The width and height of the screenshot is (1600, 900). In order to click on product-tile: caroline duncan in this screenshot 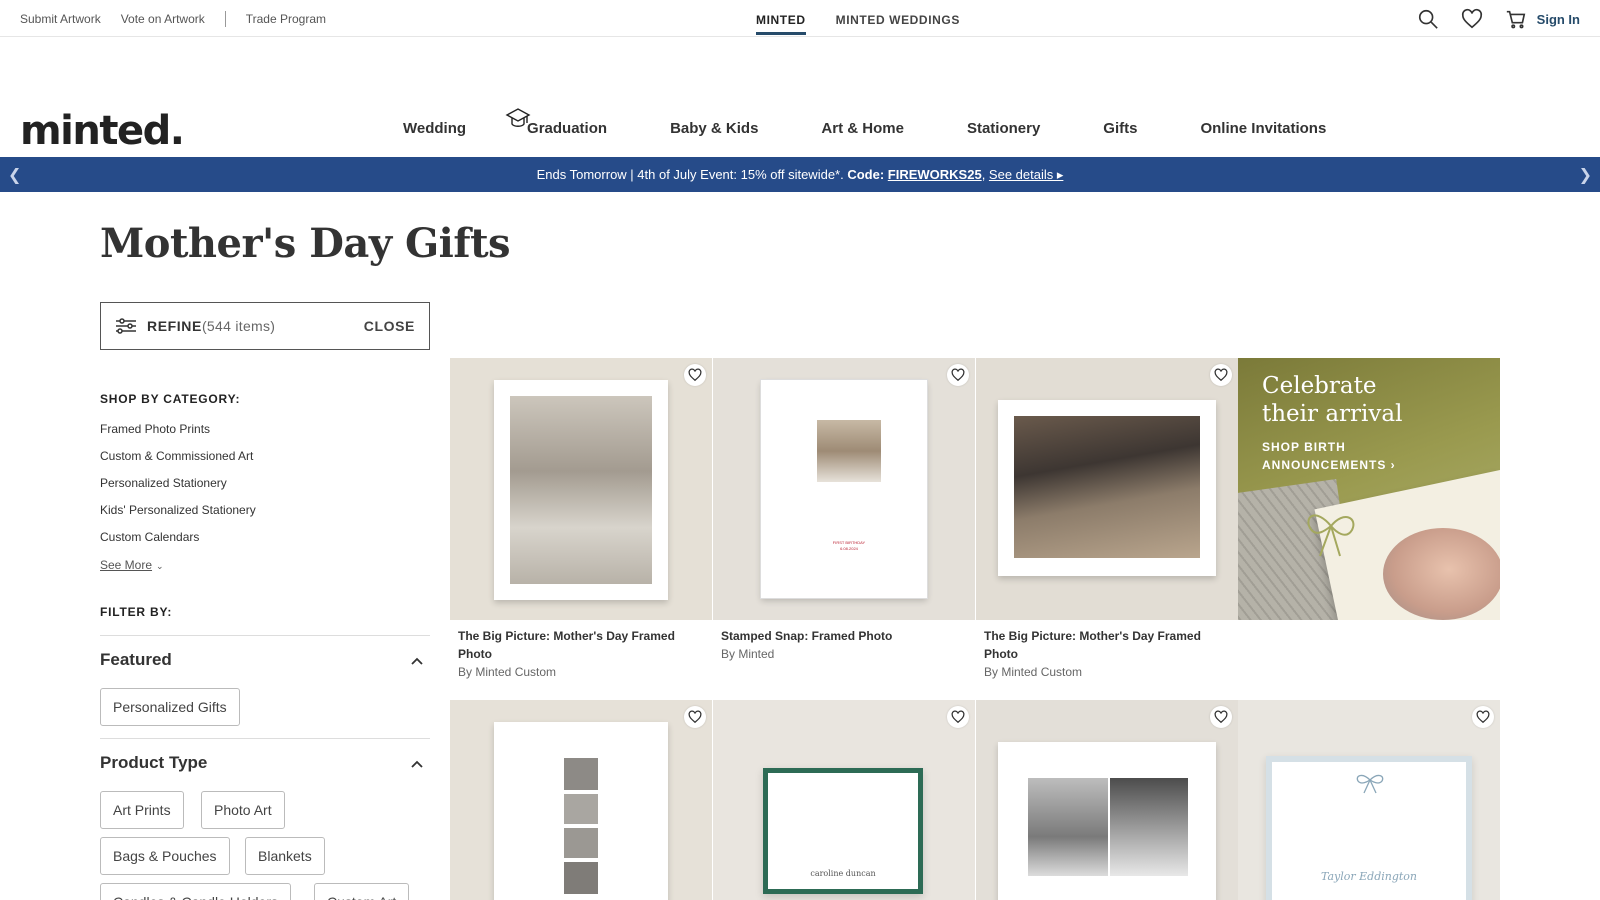, I will do `click(844, 800)`.